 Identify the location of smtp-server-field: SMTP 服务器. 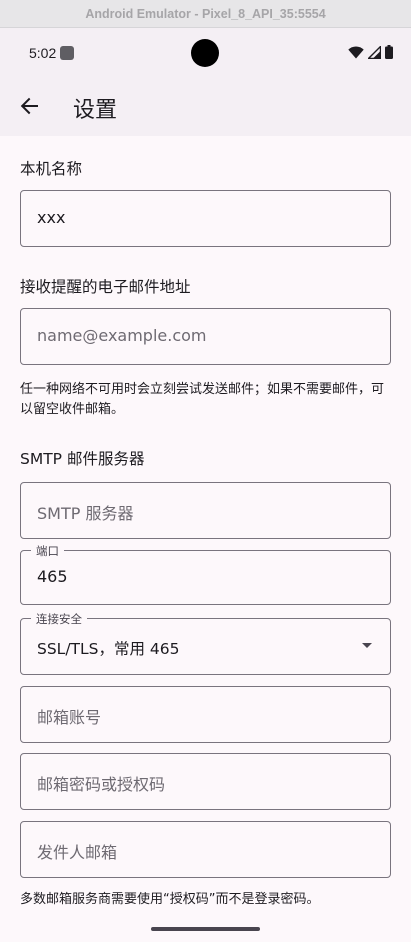
(205, 510).